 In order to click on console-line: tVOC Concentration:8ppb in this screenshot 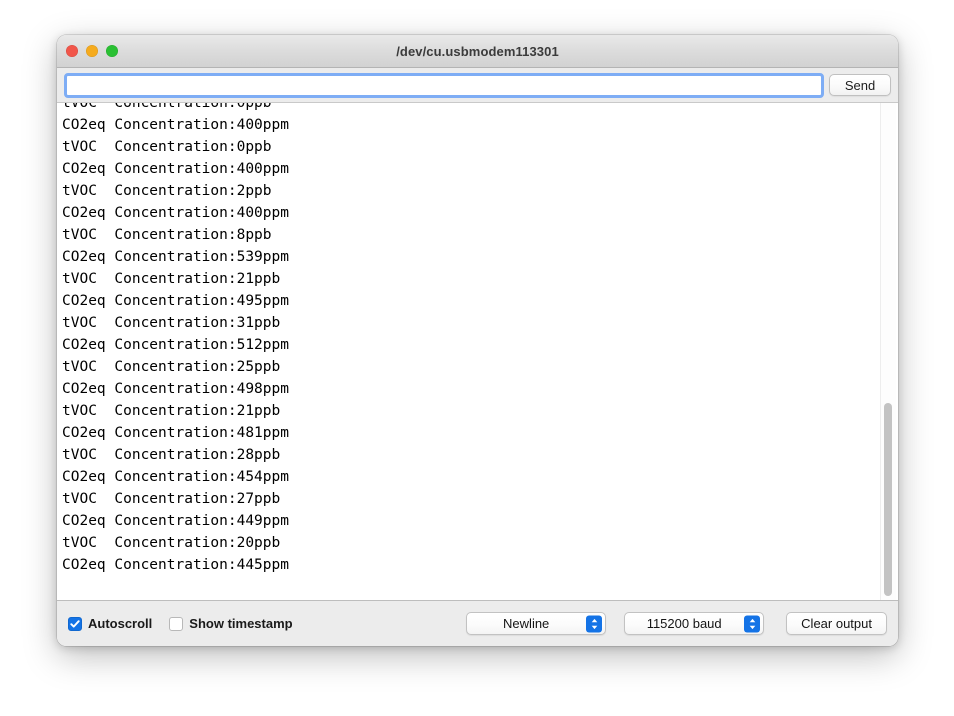, I will do `click(167, 235)`.